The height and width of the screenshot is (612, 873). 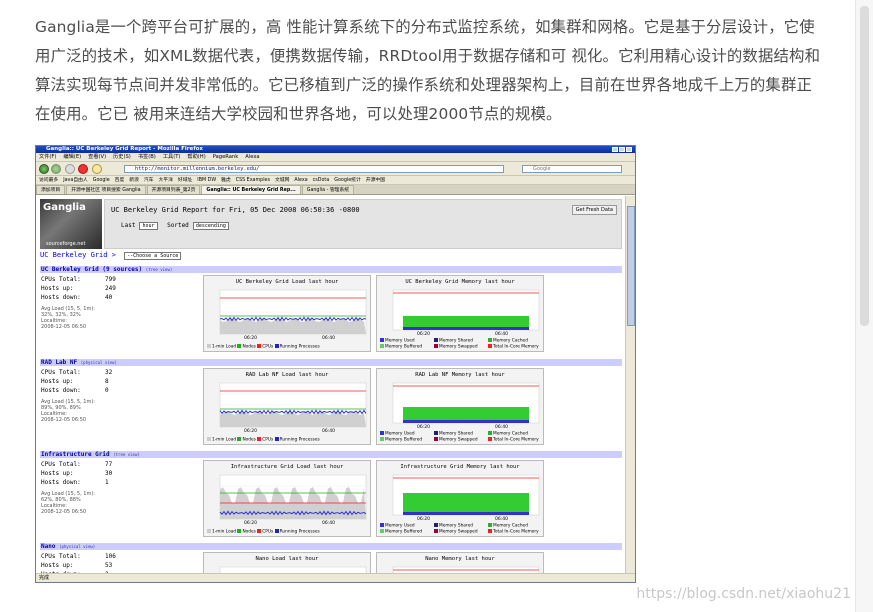 I want to click on bookmark-item: 开源中国, so click(x=375, y=180).